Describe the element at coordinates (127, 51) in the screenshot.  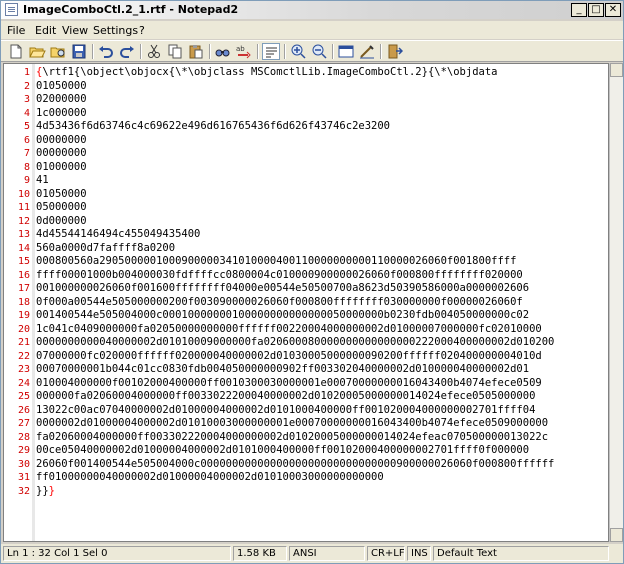
I see `redo-icon` at that location.